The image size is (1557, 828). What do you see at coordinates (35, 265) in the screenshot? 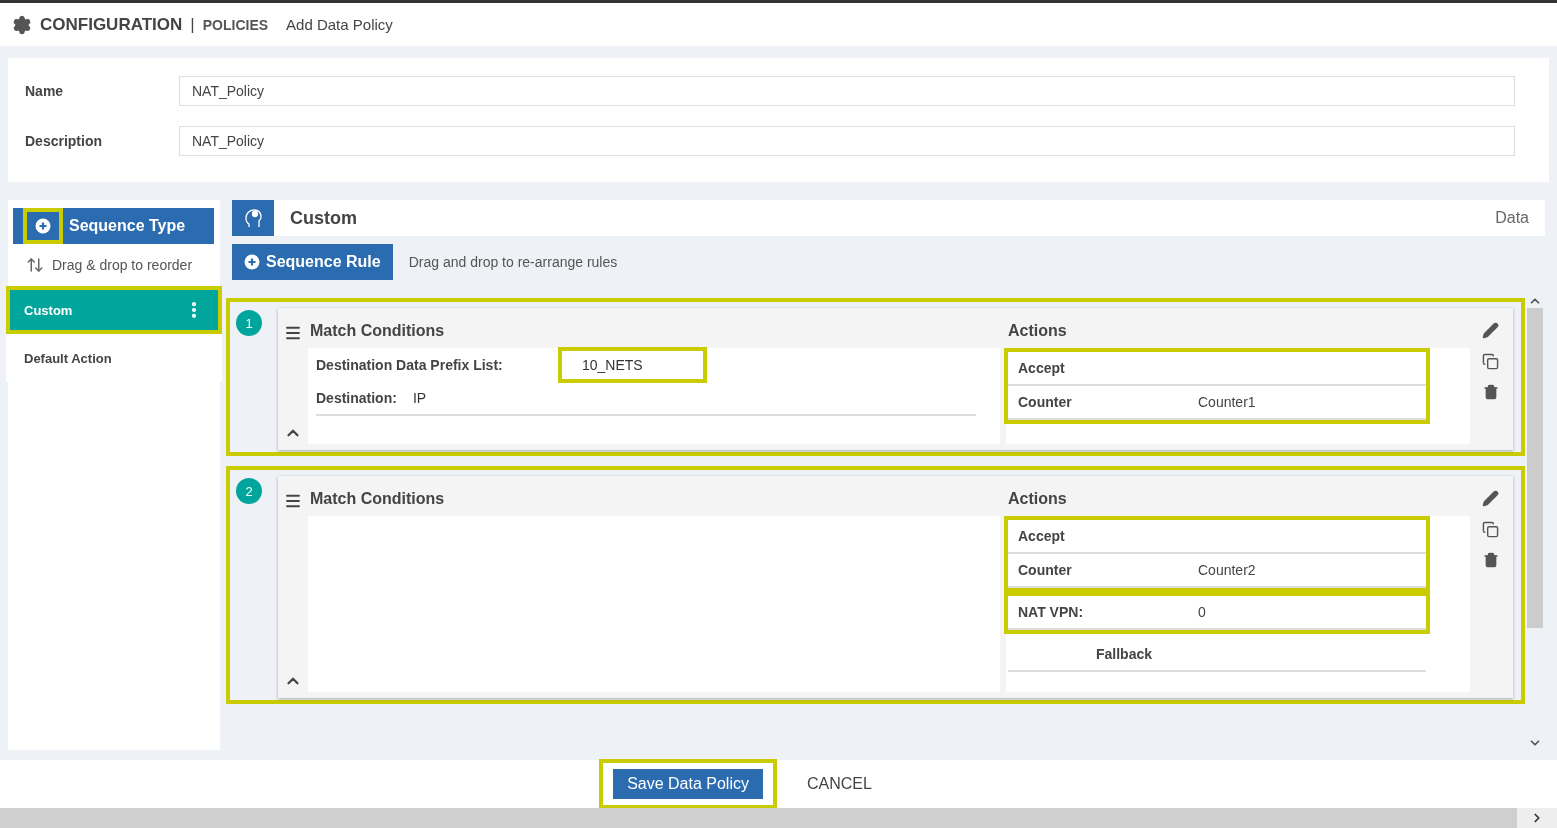
I see `up-down-arrows-icon` at bounding box center [35, 265].